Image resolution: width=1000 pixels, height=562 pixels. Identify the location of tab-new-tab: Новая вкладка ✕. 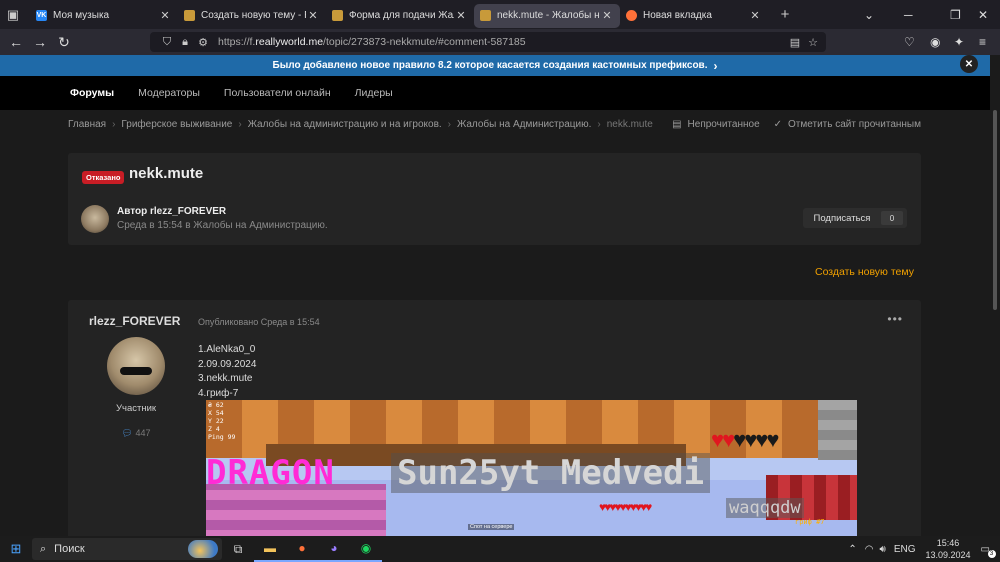
(694, 16).